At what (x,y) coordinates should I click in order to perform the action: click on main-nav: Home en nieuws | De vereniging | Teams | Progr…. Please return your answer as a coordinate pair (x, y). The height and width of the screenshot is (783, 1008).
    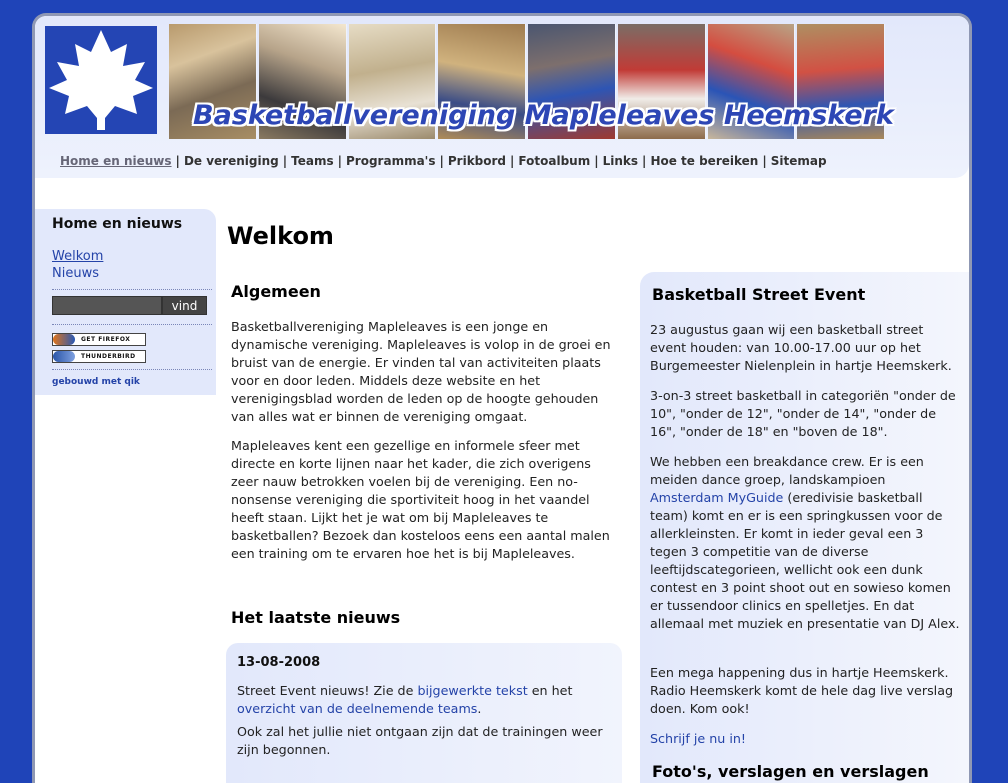
    Looking at the image, I should click on (443, 161).